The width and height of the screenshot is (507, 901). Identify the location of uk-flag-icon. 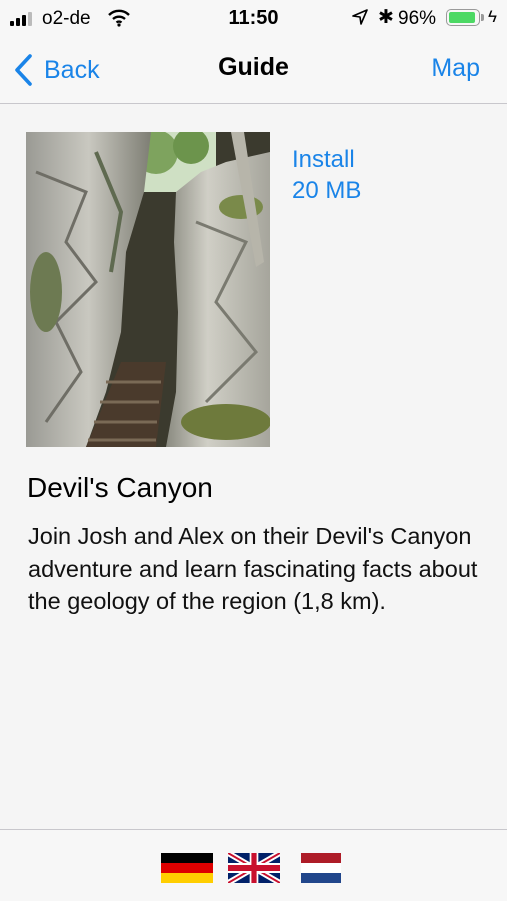
(254, 868).